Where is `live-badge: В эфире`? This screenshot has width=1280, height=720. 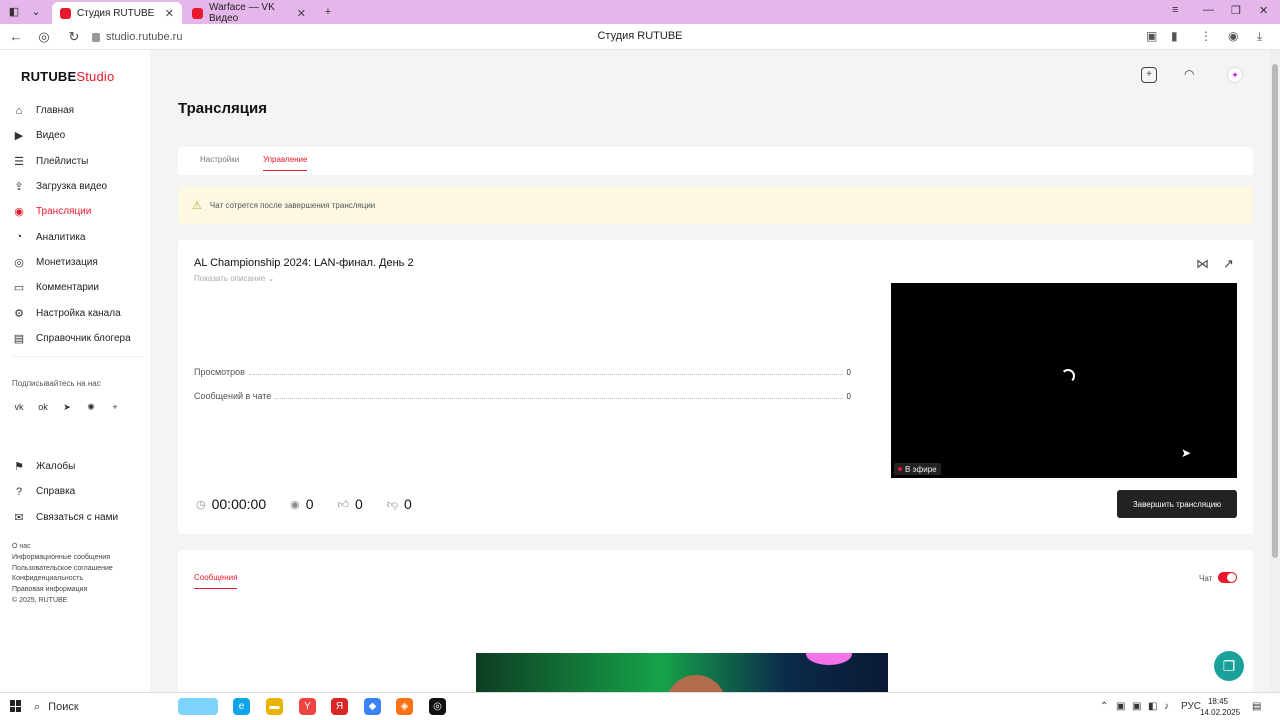
live-badge: В эфире is located at coordinates (917, 469).